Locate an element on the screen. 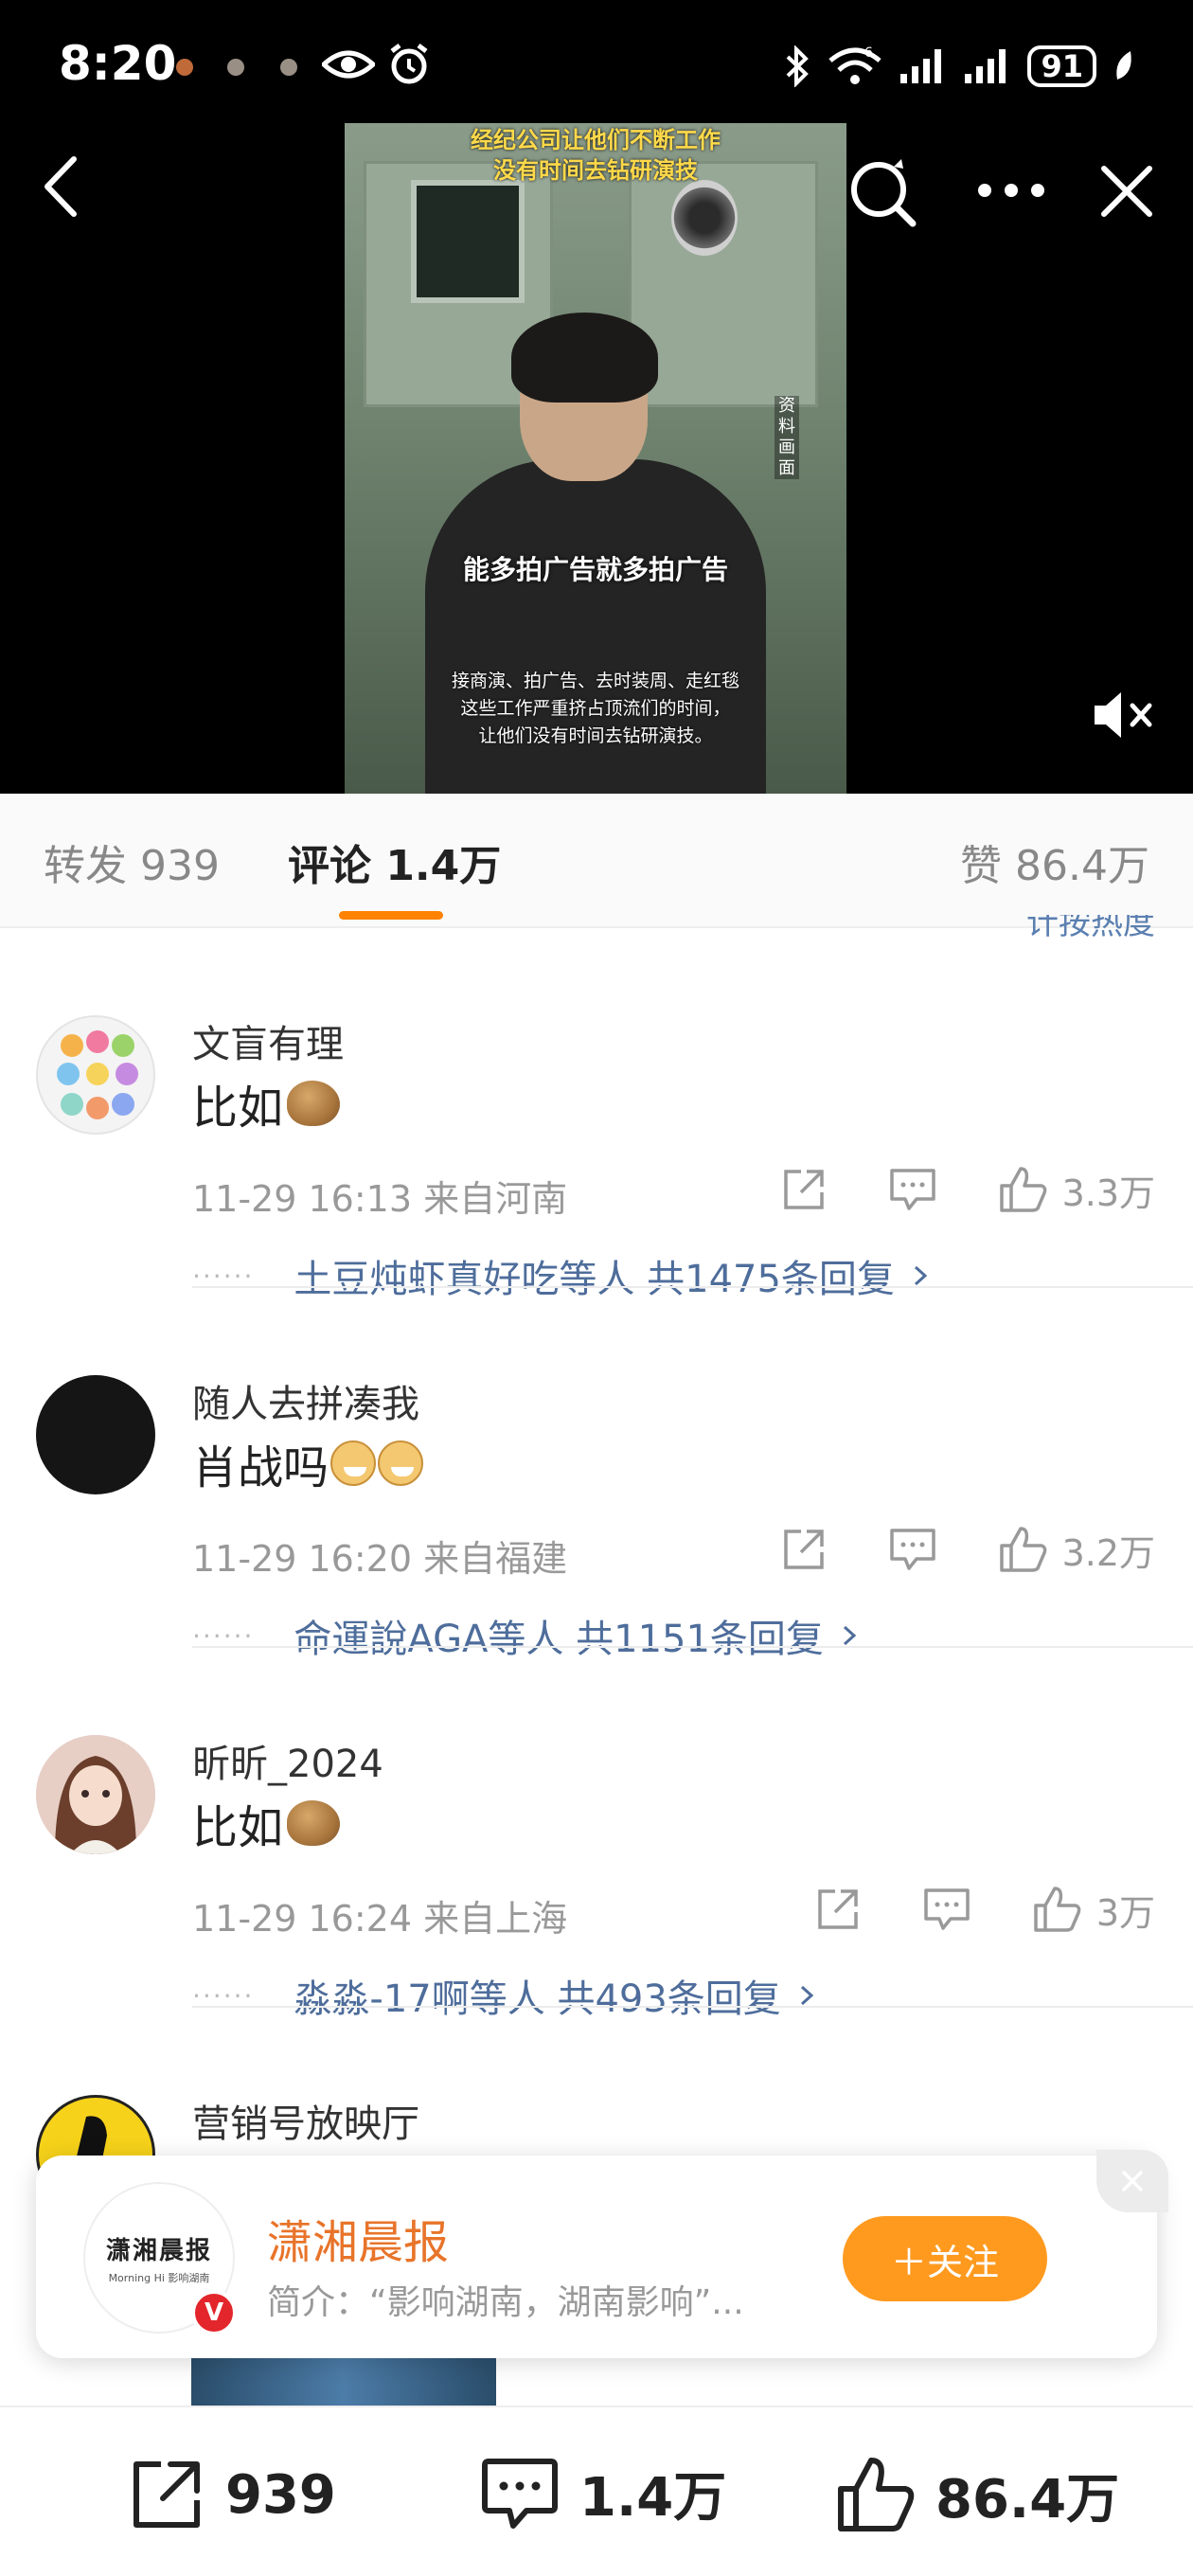 The width and height of the screenshot is (1193, 2576). side-char: 面 is located at coordinates (786, 468).